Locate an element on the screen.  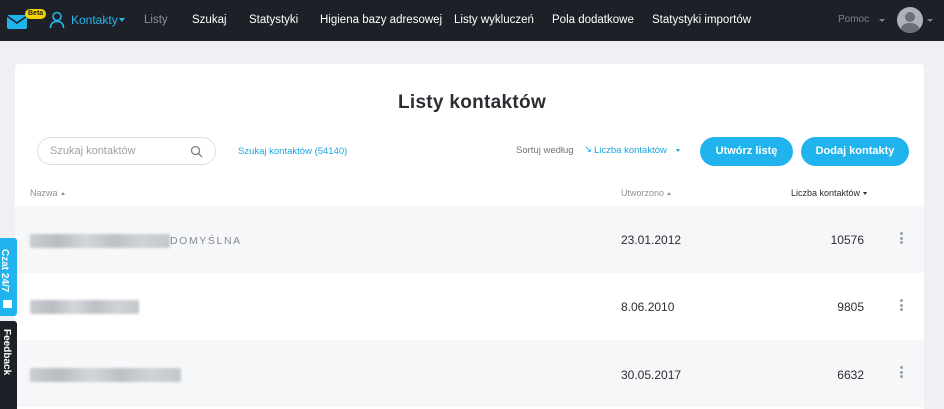
sort-label: Sortuj według is located at coordinates (545, 150).